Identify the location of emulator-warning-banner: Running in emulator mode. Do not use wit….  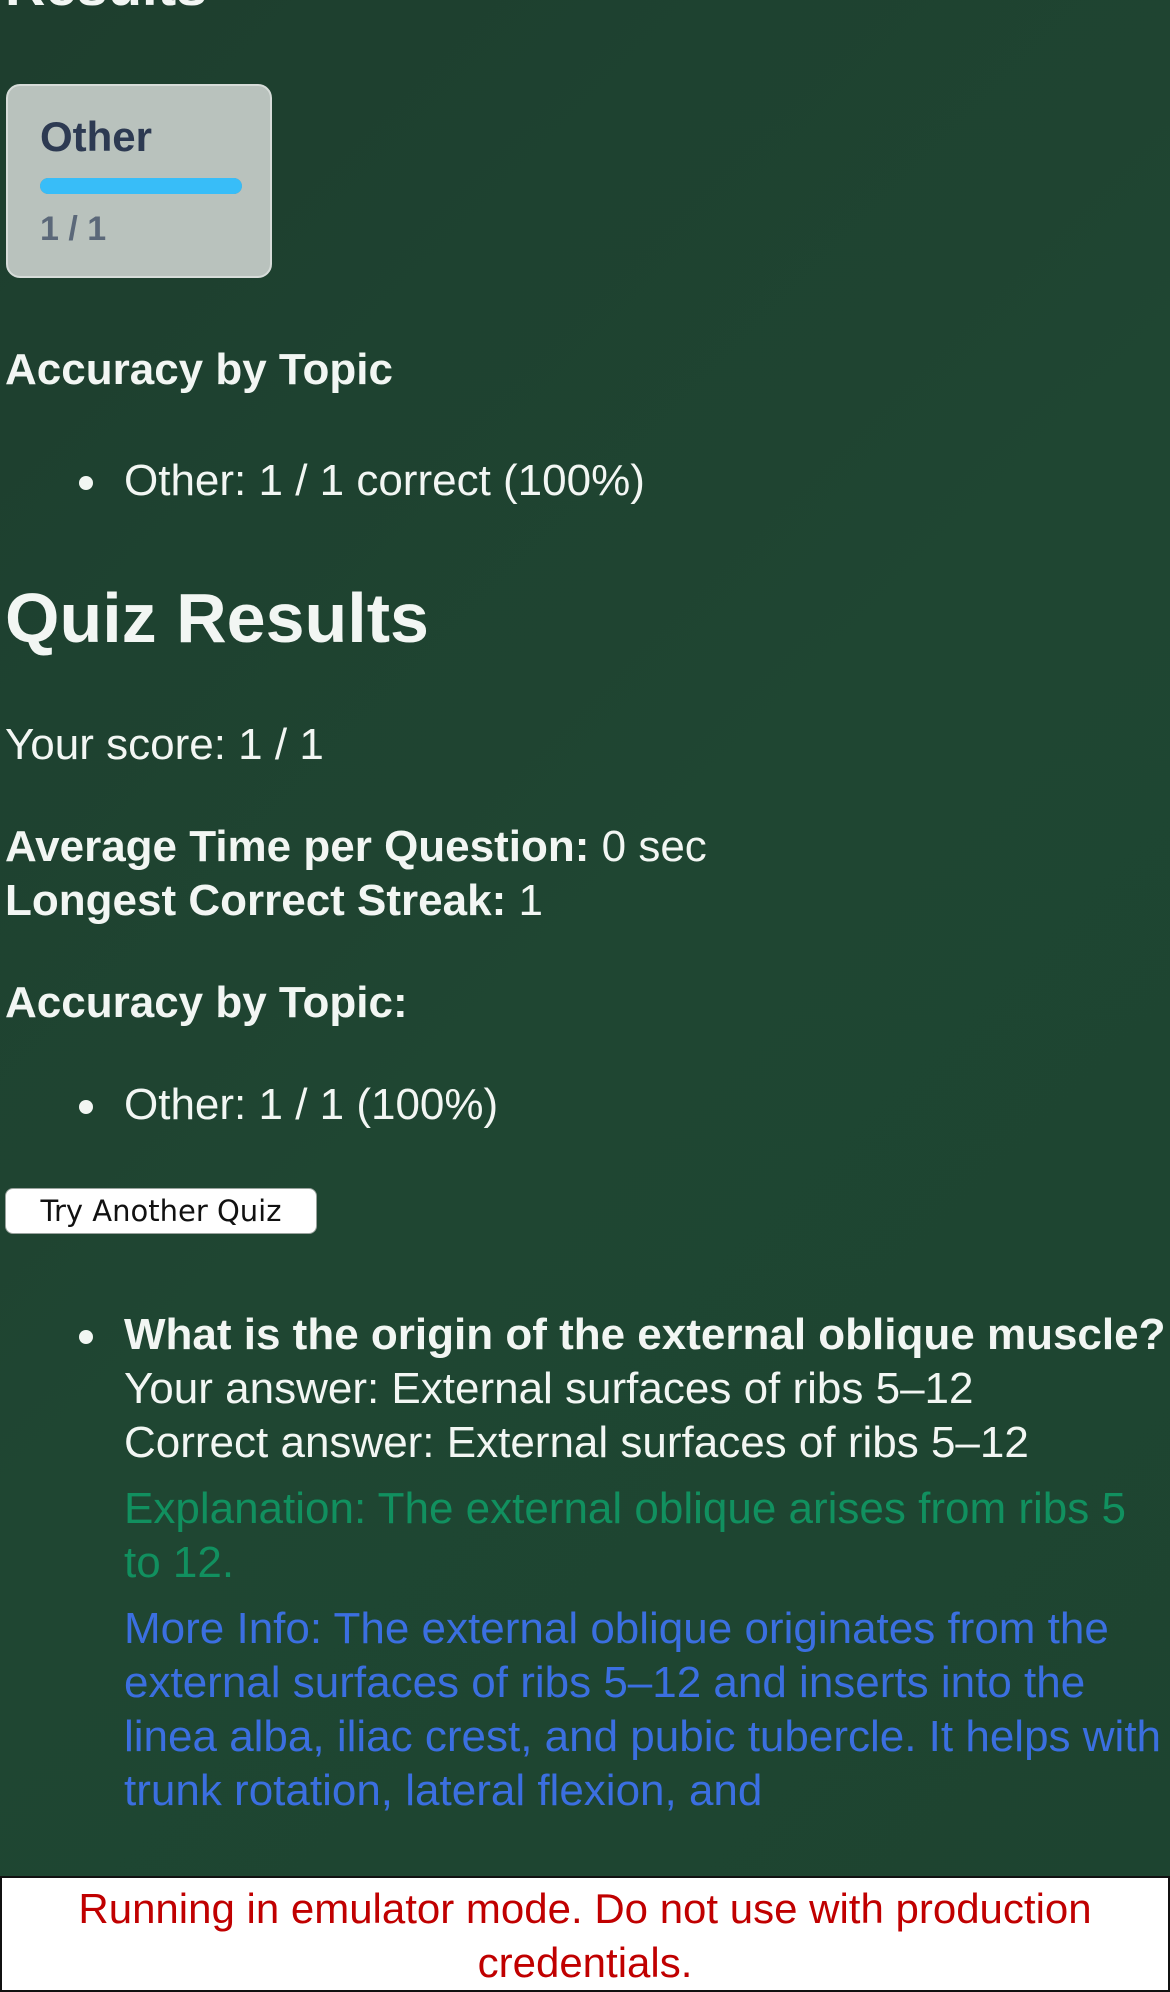
(585, 1934).